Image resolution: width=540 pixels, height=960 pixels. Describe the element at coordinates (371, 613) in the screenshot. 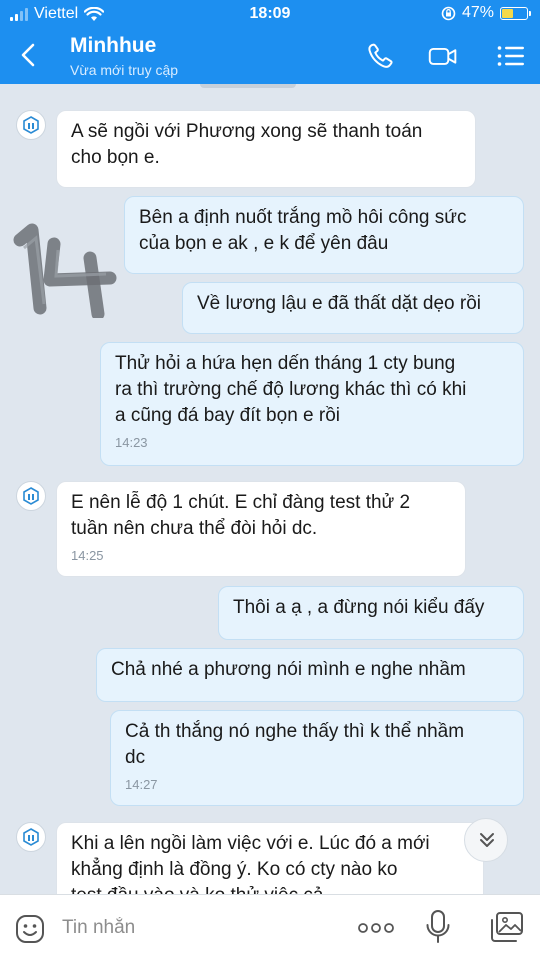

I see `outgoing-message: Thôi a ạ , a đừng nói kiểu đấy` at that location.